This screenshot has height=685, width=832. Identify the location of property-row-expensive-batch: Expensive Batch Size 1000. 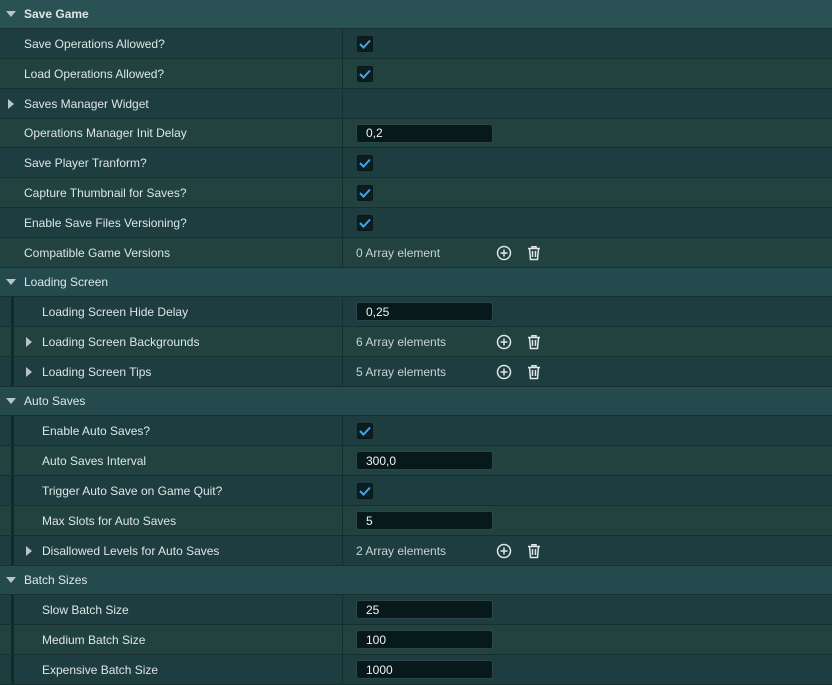
(416, 670).